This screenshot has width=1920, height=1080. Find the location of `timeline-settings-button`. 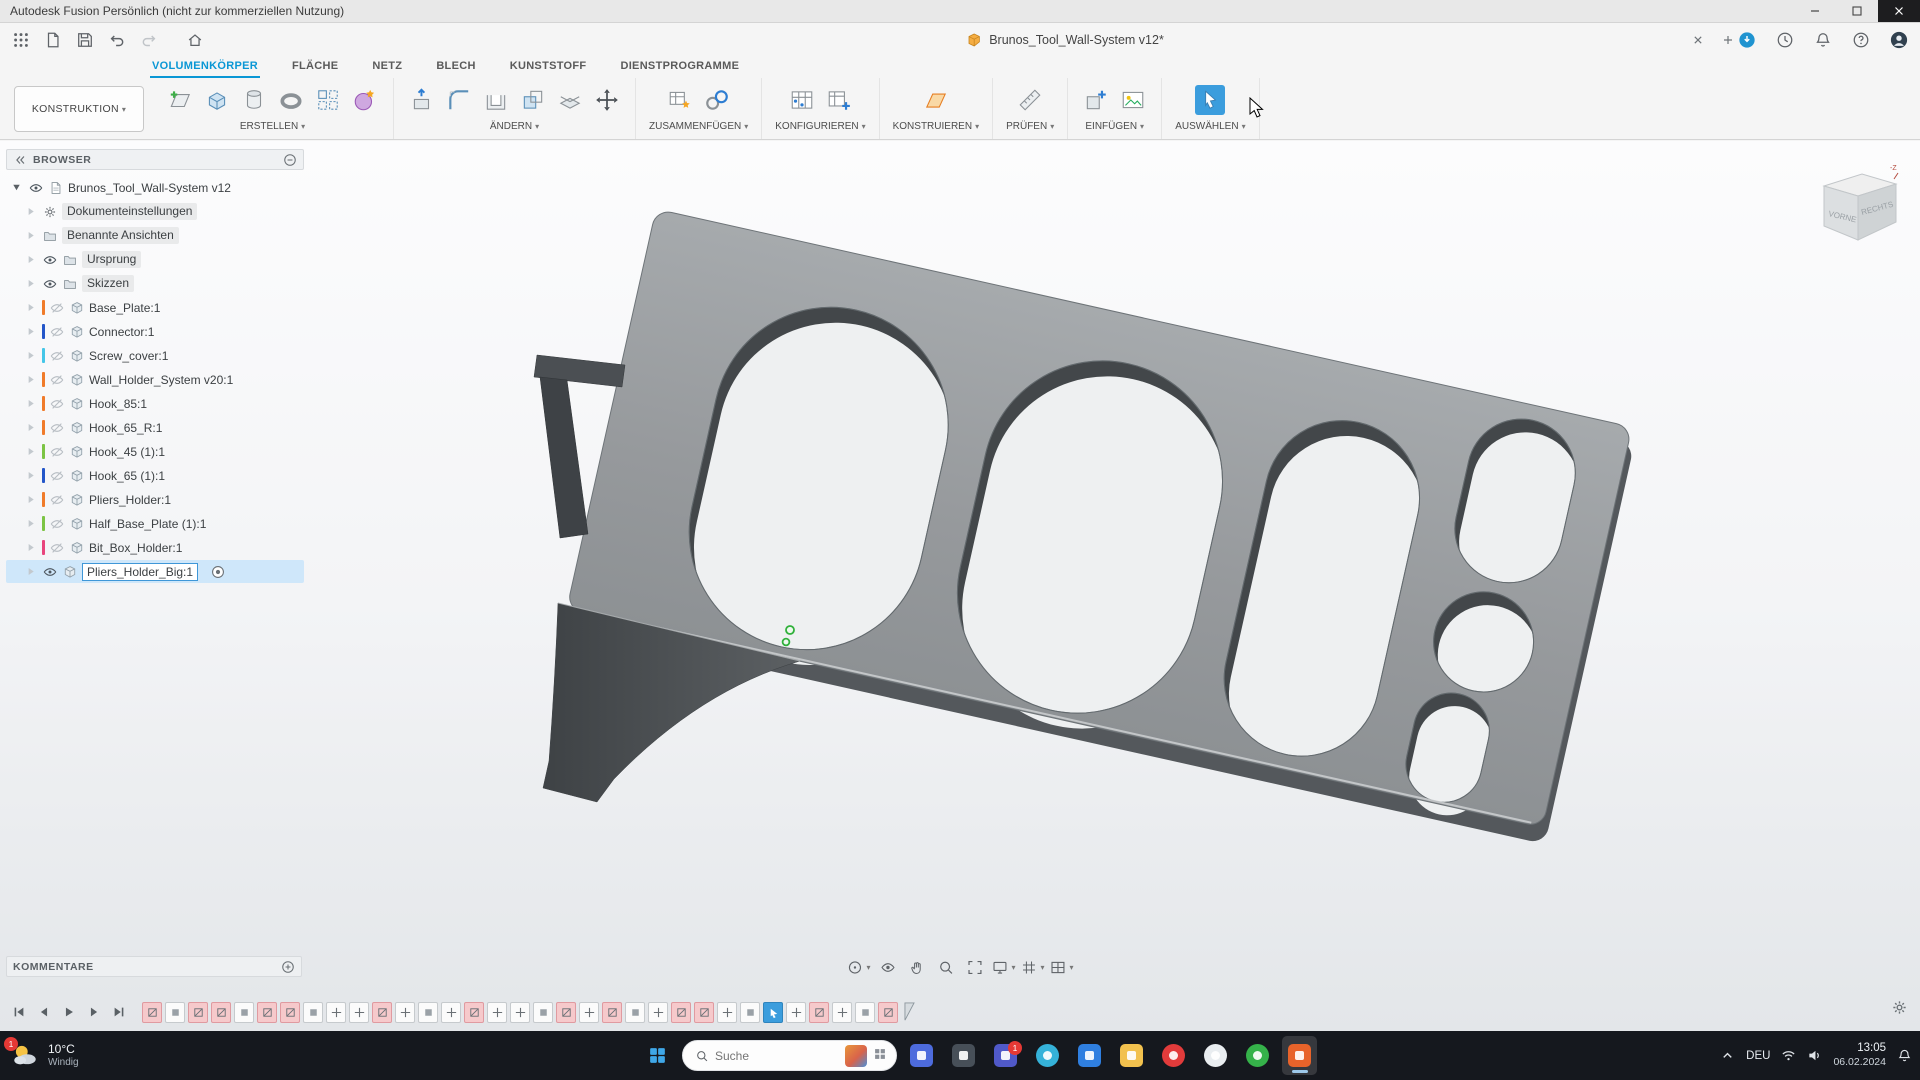

timeline-settings-button is located at coordinates (1899, 1010).